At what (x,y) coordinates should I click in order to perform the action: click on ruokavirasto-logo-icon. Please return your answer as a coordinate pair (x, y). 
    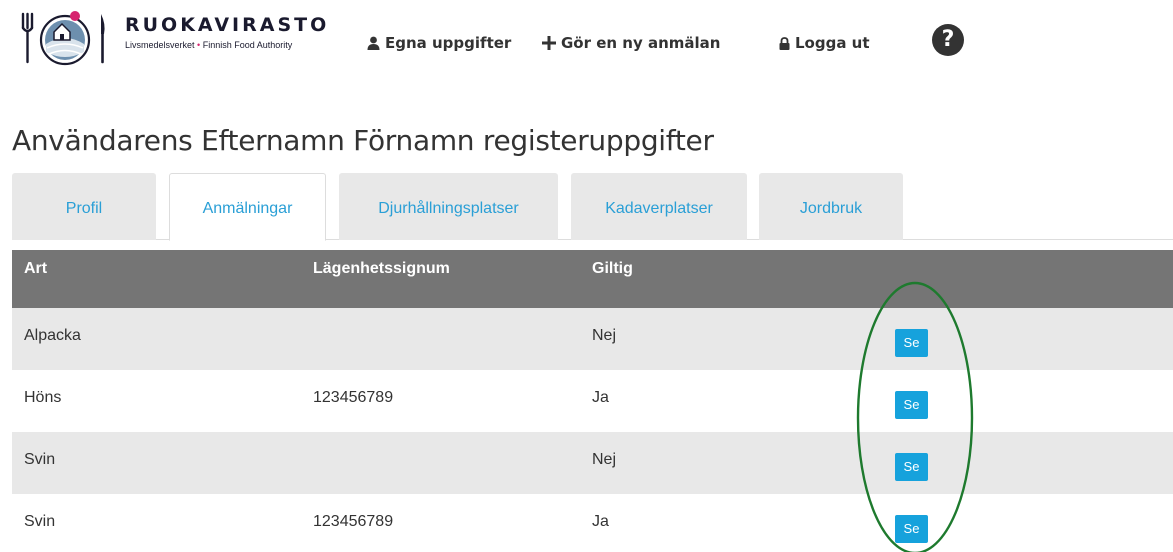
    Looking at the image, I should click on (64, 38).